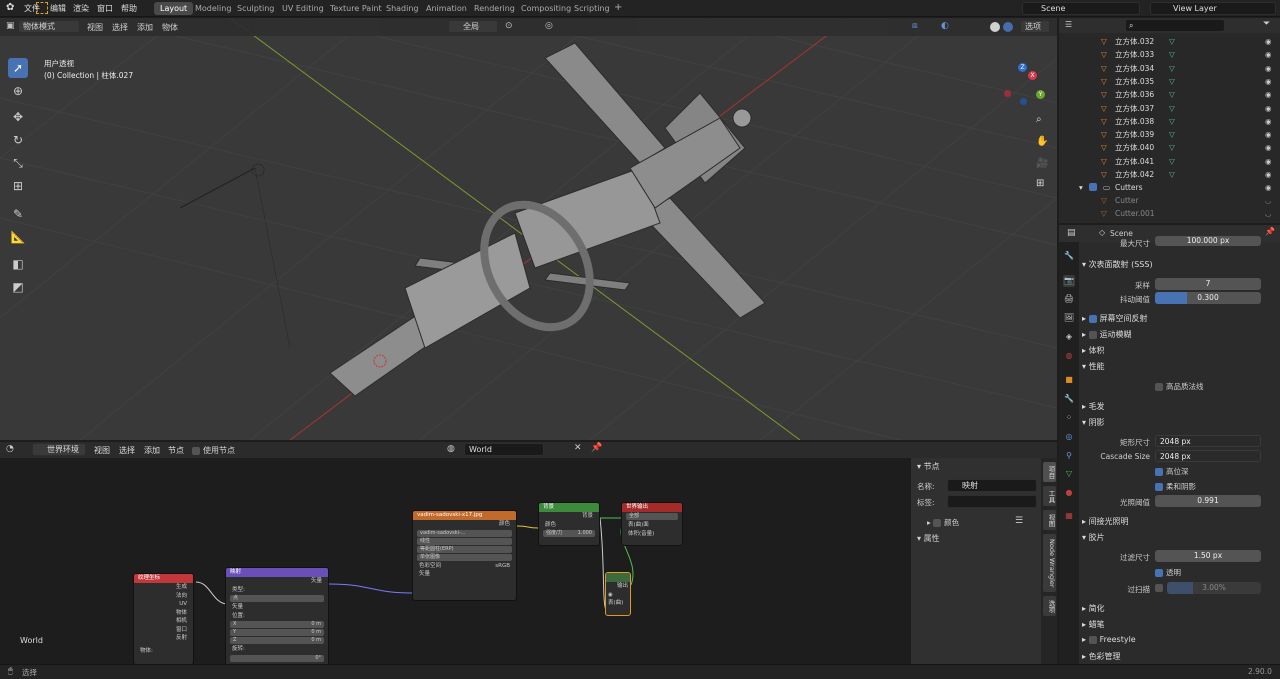  Describe the element at coordinates (446, 8) in the screenshot. I see `tab-animation: Animation` at that location.